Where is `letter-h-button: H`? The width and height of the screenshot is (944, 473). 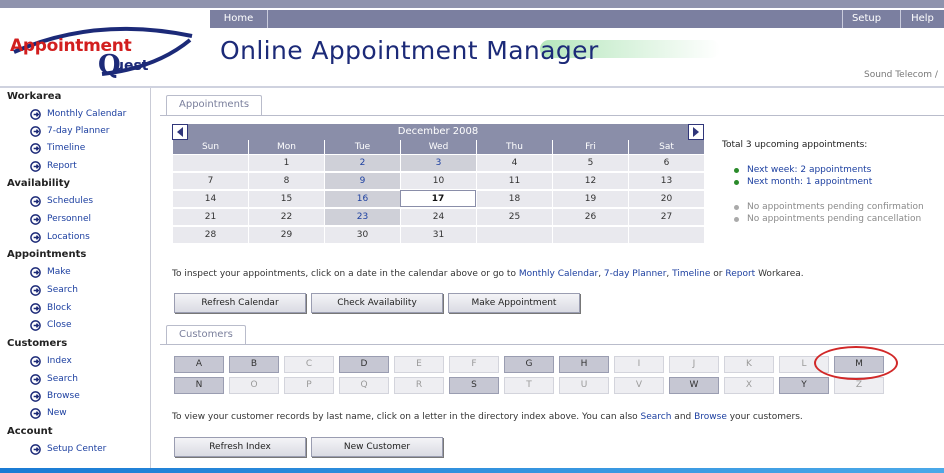 letter-h-button: H is located at coordinates (584, 364).